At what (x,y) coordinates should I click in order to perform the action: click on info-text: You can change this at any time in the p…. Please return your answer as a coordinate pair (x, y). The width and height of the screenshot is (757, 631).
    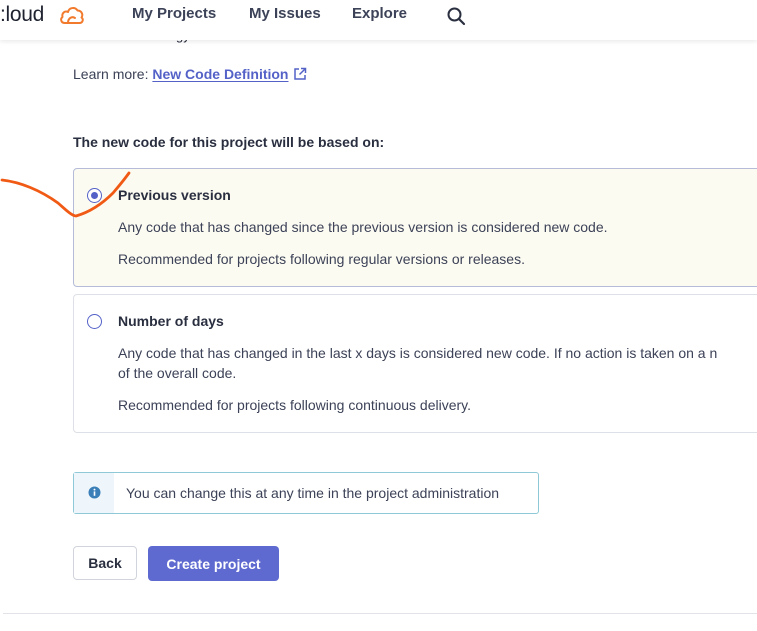
    Looking at the image, I should click on (313, 493).